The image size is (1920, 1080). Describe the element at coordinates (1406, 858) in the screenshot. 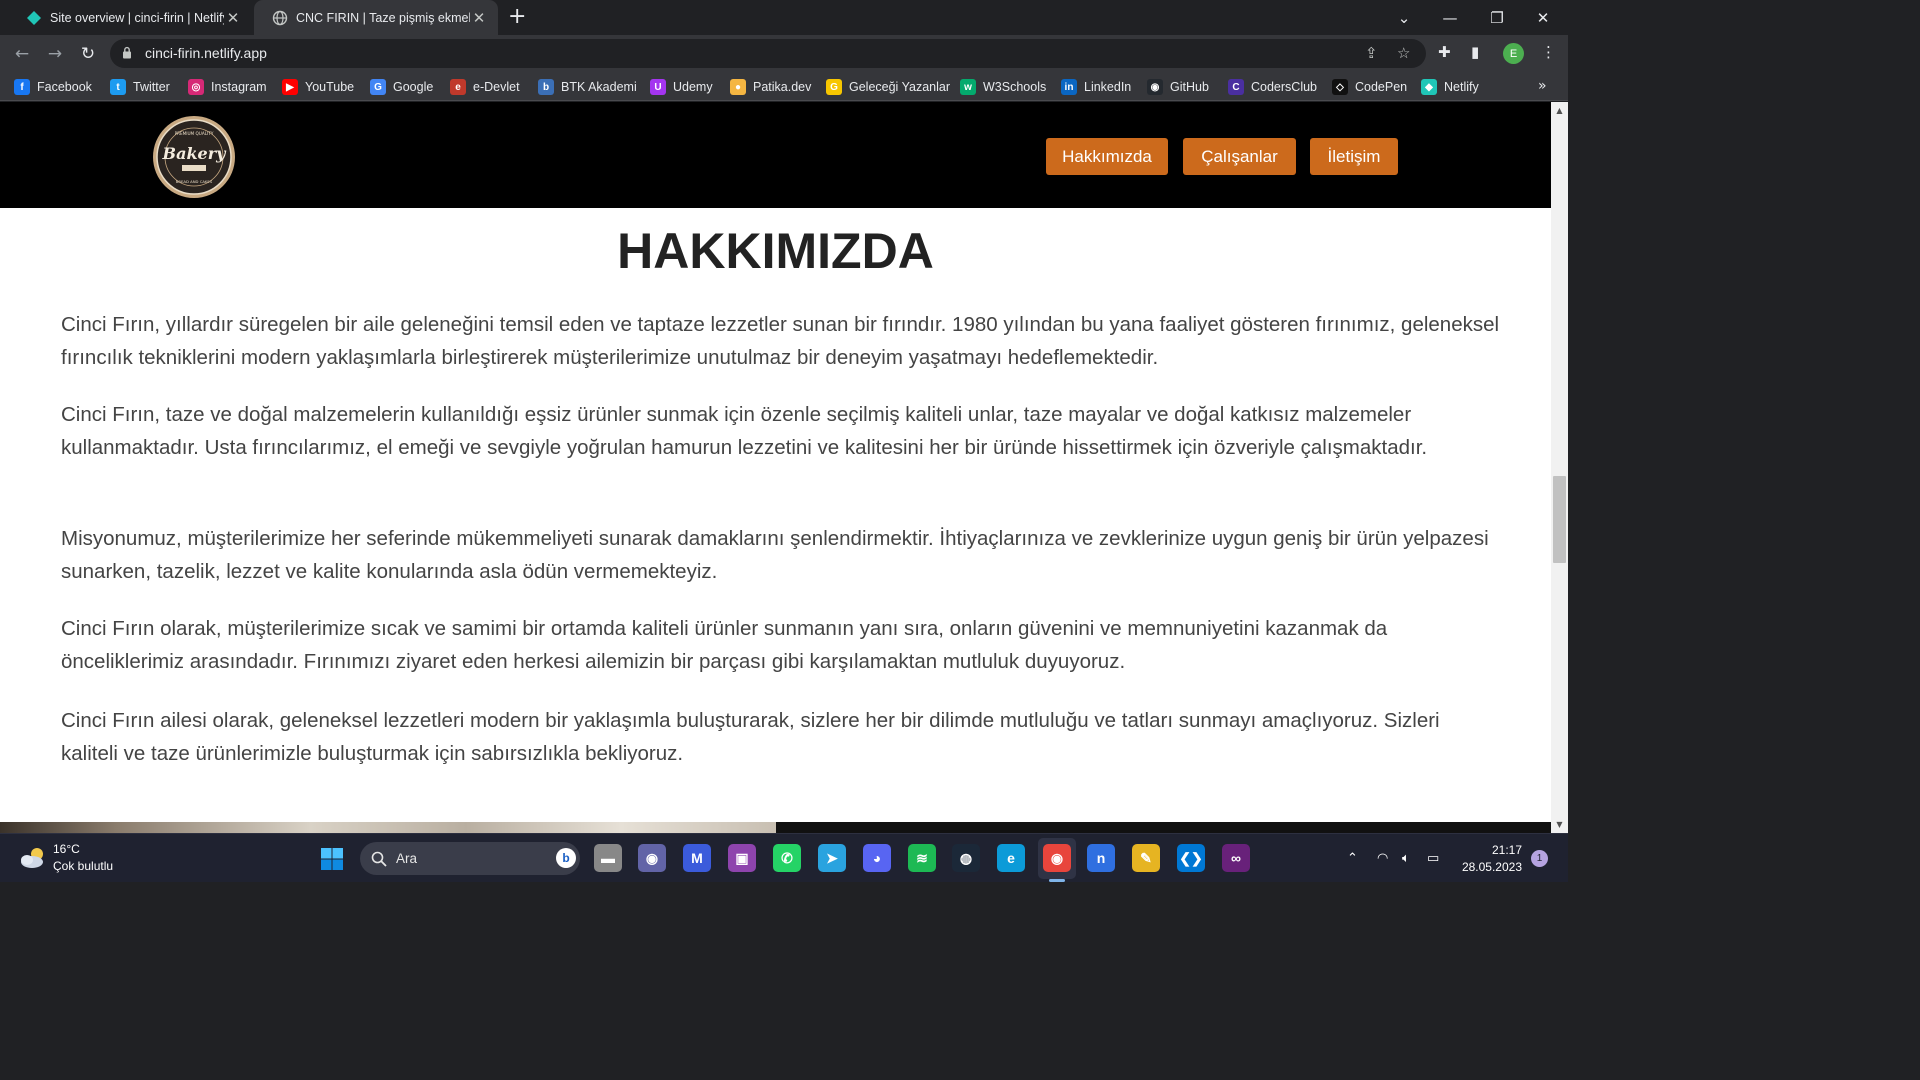

I see `volume-muted-icon: 🔈︎` at that location.